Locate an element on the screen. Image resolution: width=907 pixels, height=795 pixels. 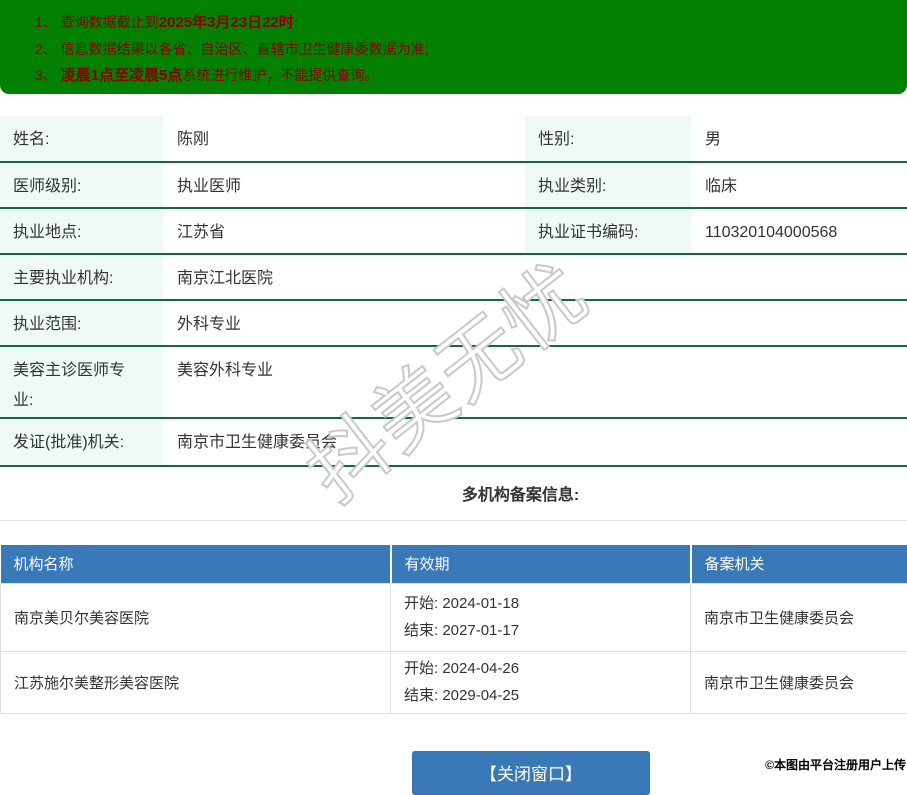
upload-credit-watermark: ©本图由平台注册用户上传 is located at coordinates (835, 764).